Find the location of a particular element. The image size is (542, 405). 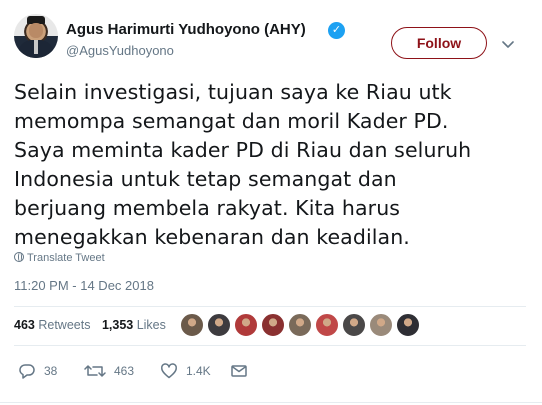

like-count: 1.4K is located at coordinates (198, 370).